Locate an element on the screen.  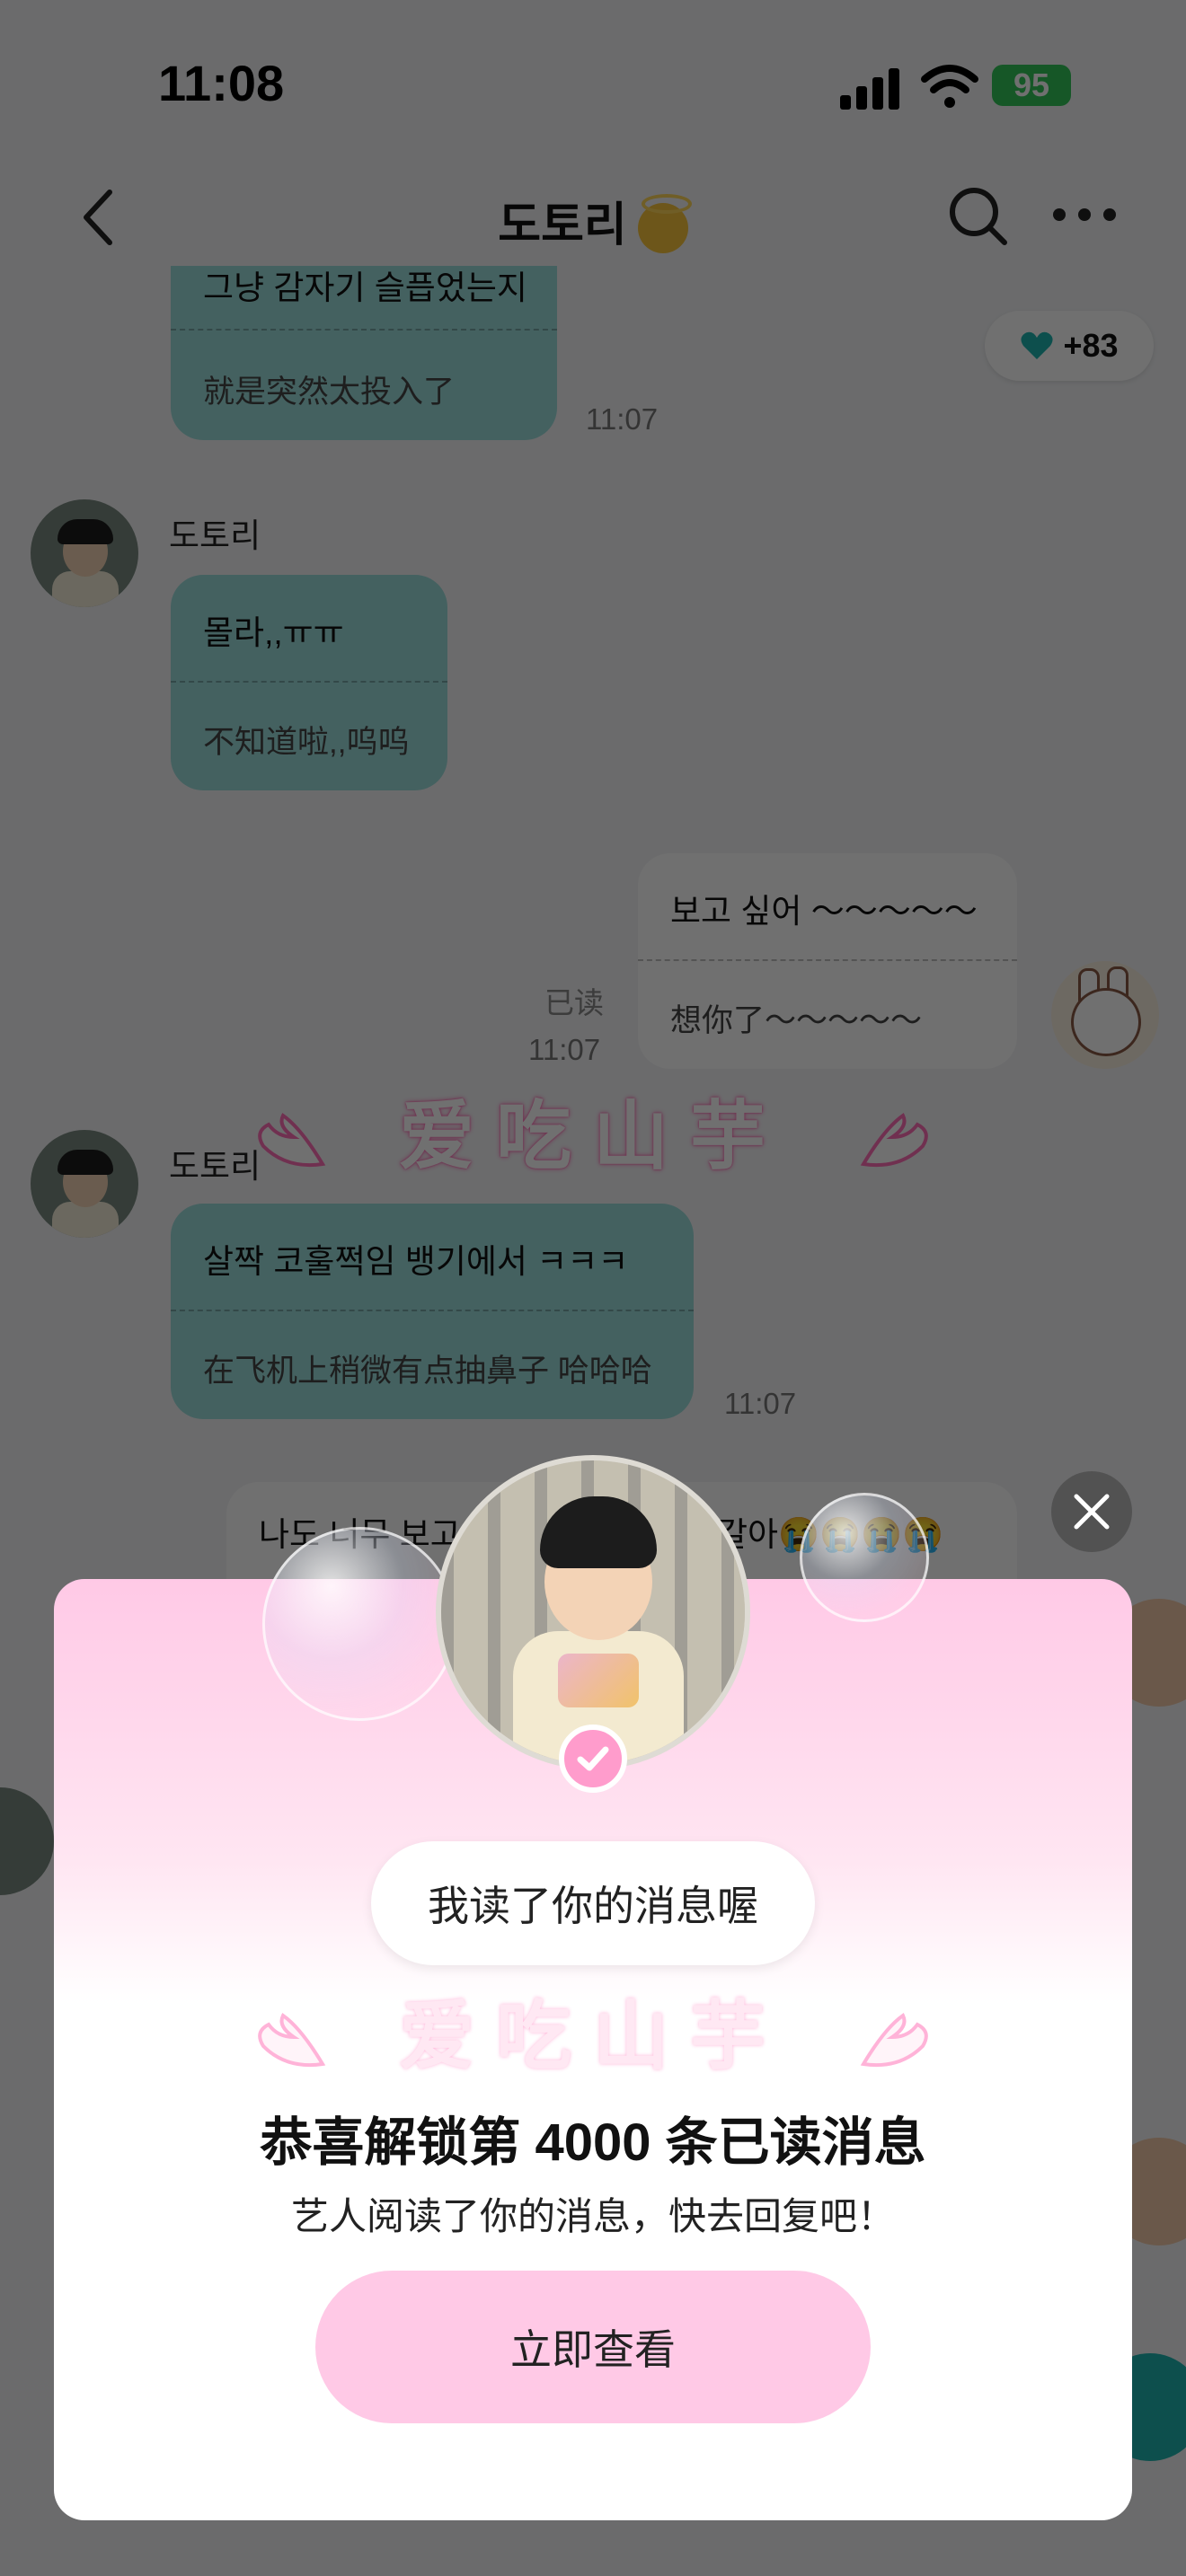
message-translation: 在飞机上稍微有点抽鼻子 哈哈哈 is located at coordinates (427, 1371).